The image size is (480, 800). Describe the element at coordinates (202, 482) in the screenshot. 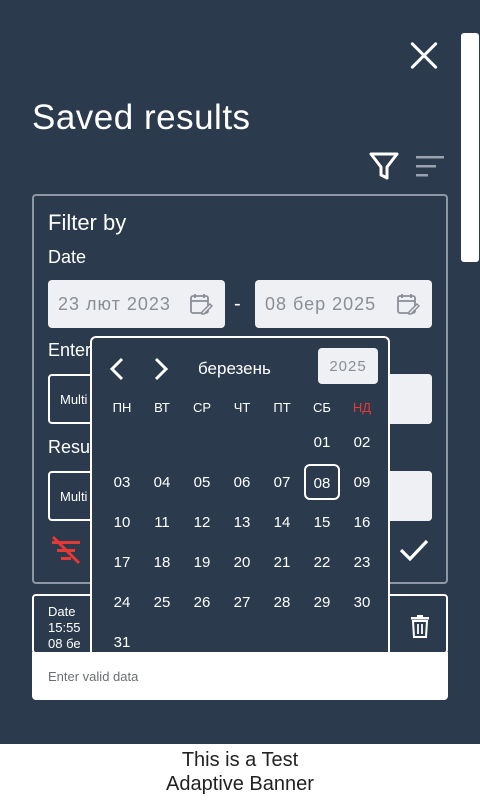

I see `calendar-day: 05` at that location.